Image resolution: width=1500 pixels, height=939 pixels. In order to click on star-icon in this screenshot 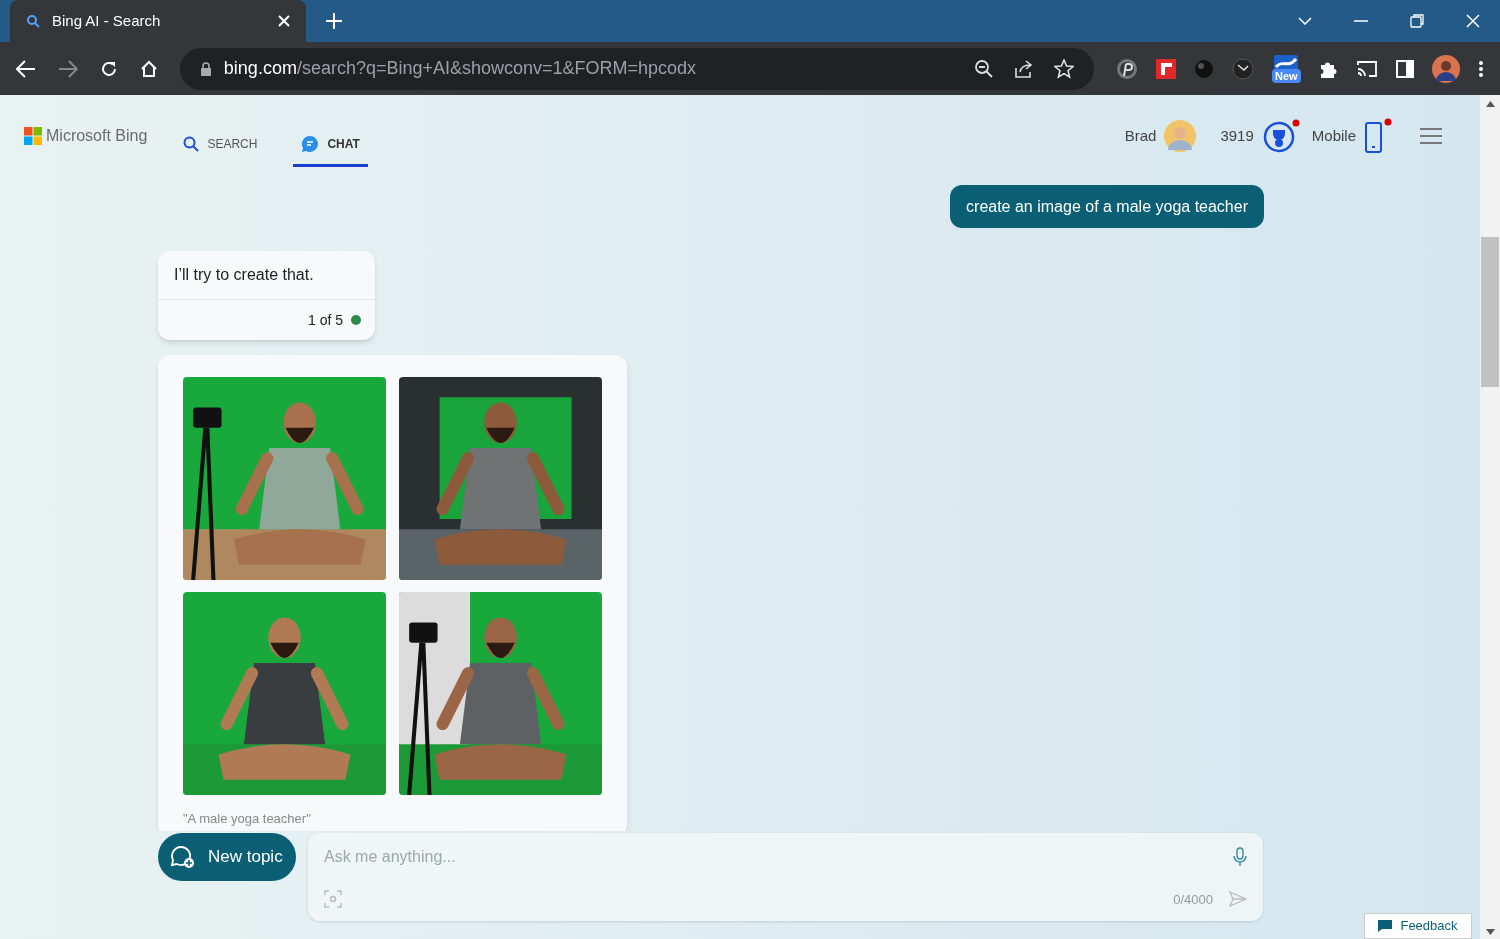, I will do `click(1064, 68)`.